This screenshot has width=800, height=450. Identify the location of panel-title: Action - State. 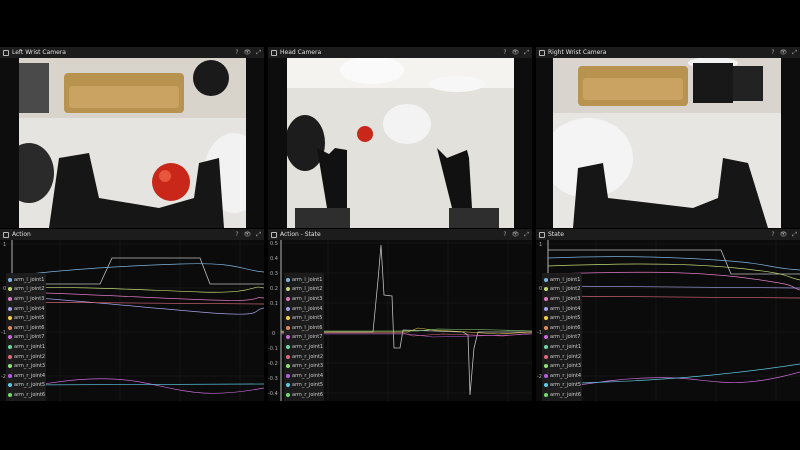
(300, 234).